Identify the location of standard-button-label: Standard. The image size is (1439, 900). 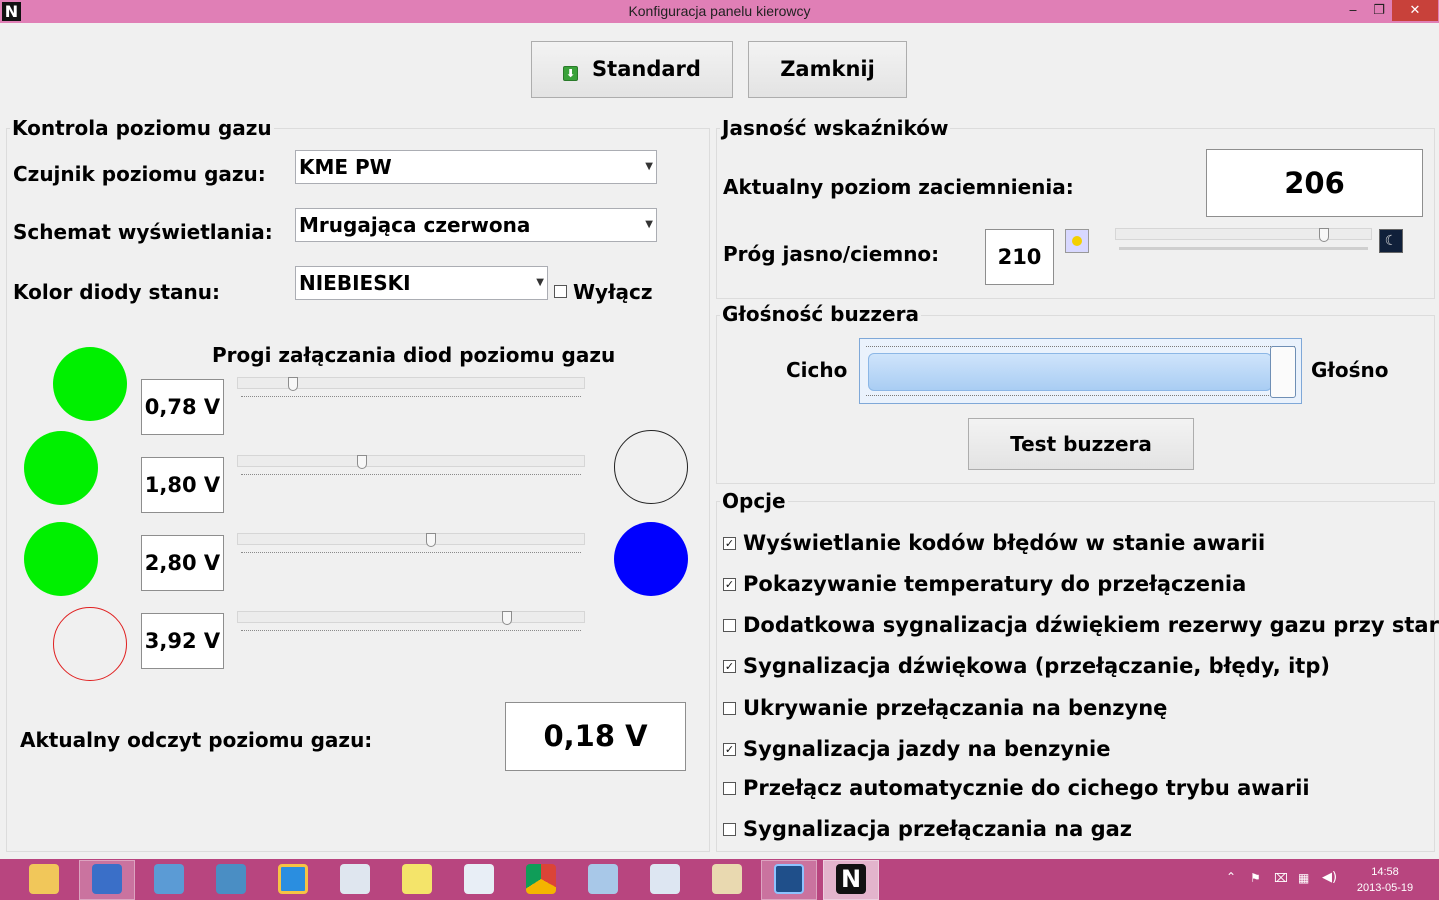
(646, 69).